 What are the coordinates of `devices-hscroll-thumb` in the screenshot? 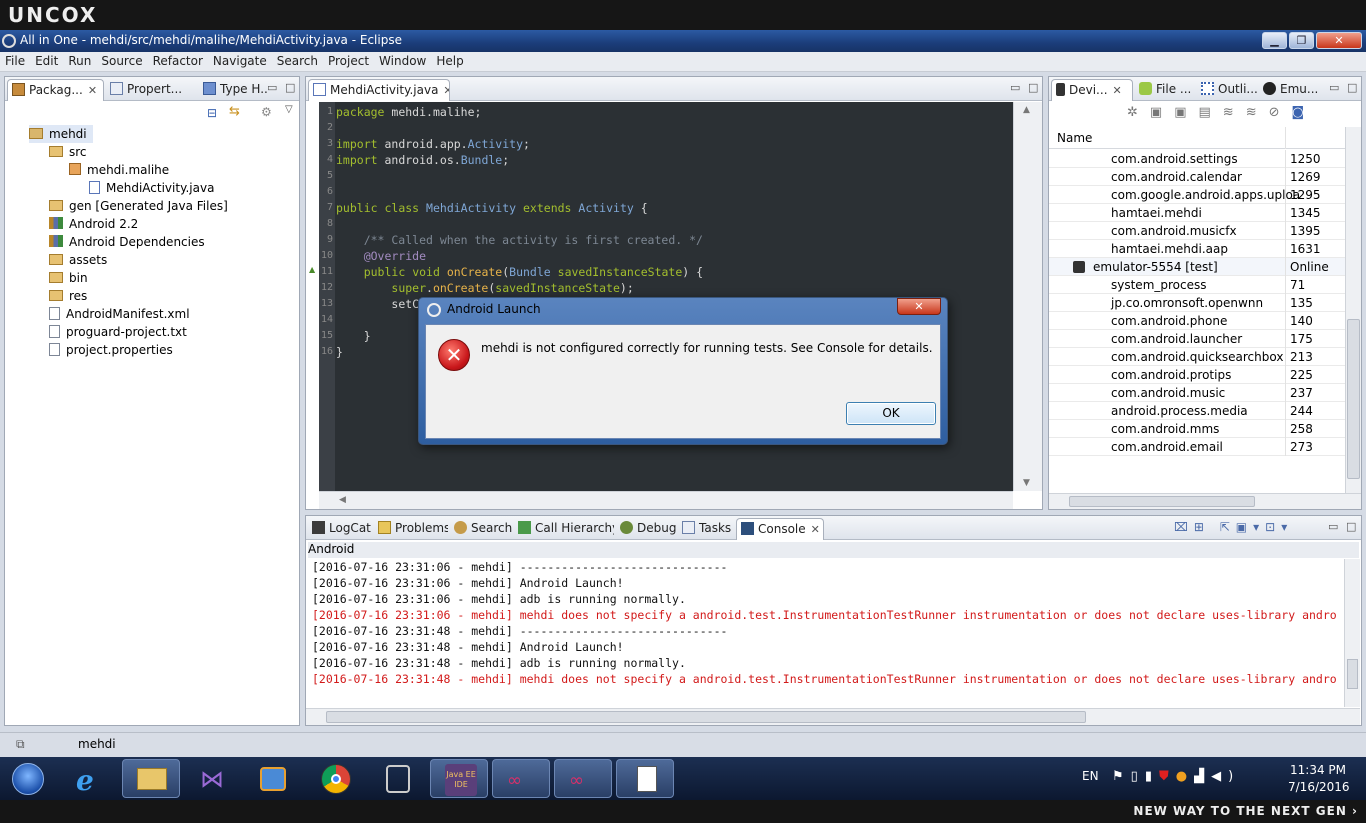 It's located at (1162, 501).